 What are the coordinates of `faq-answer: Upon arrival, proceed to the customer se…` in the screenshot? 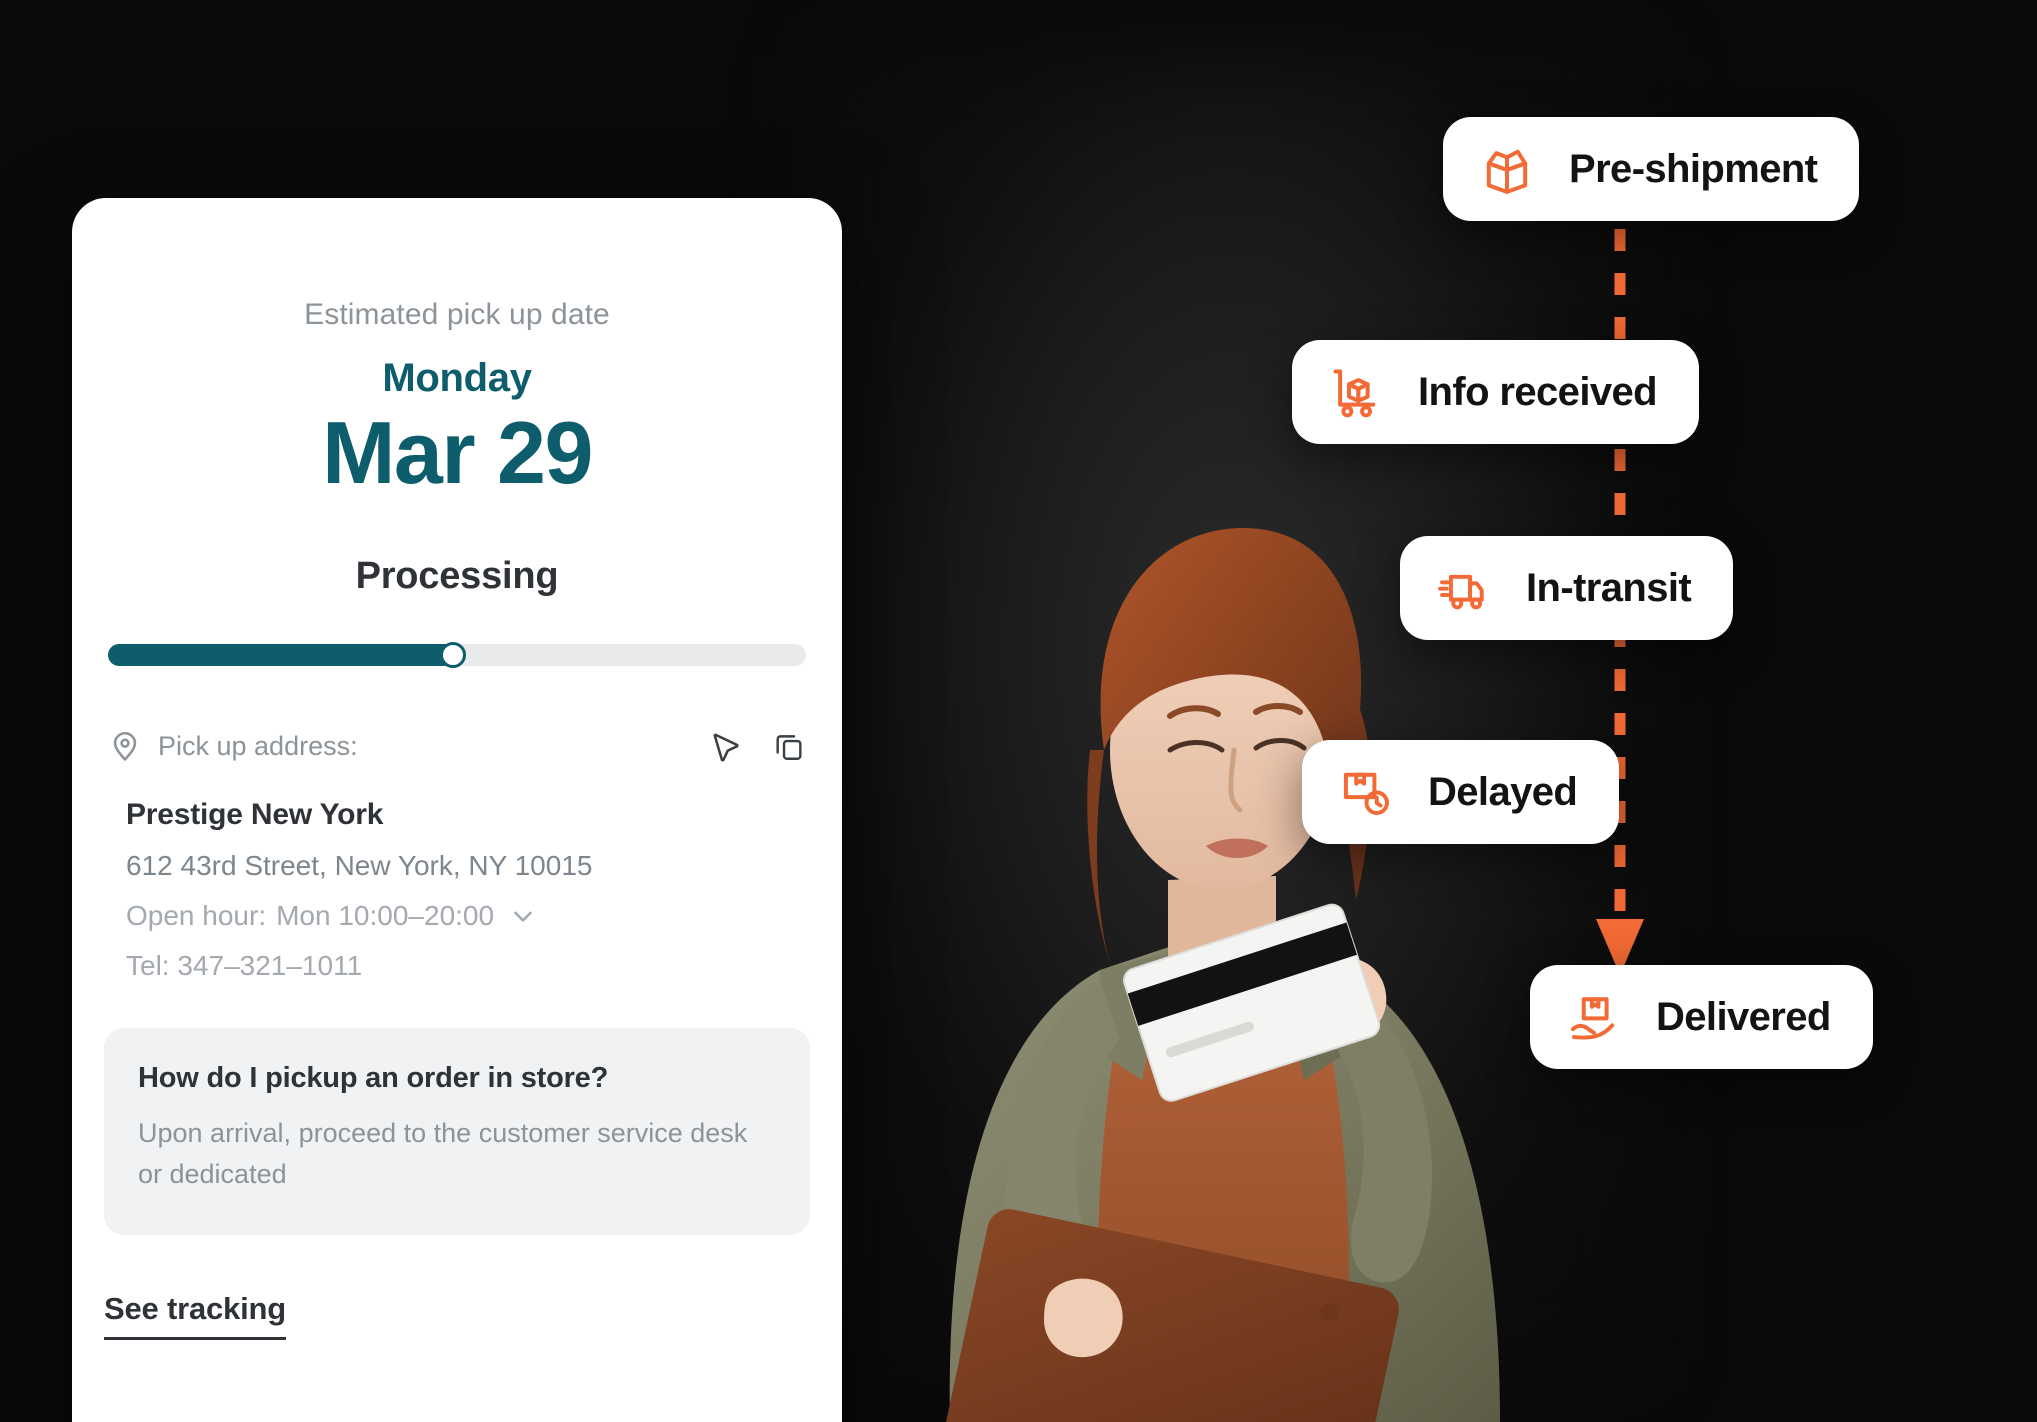 It's located at (443, 1154).